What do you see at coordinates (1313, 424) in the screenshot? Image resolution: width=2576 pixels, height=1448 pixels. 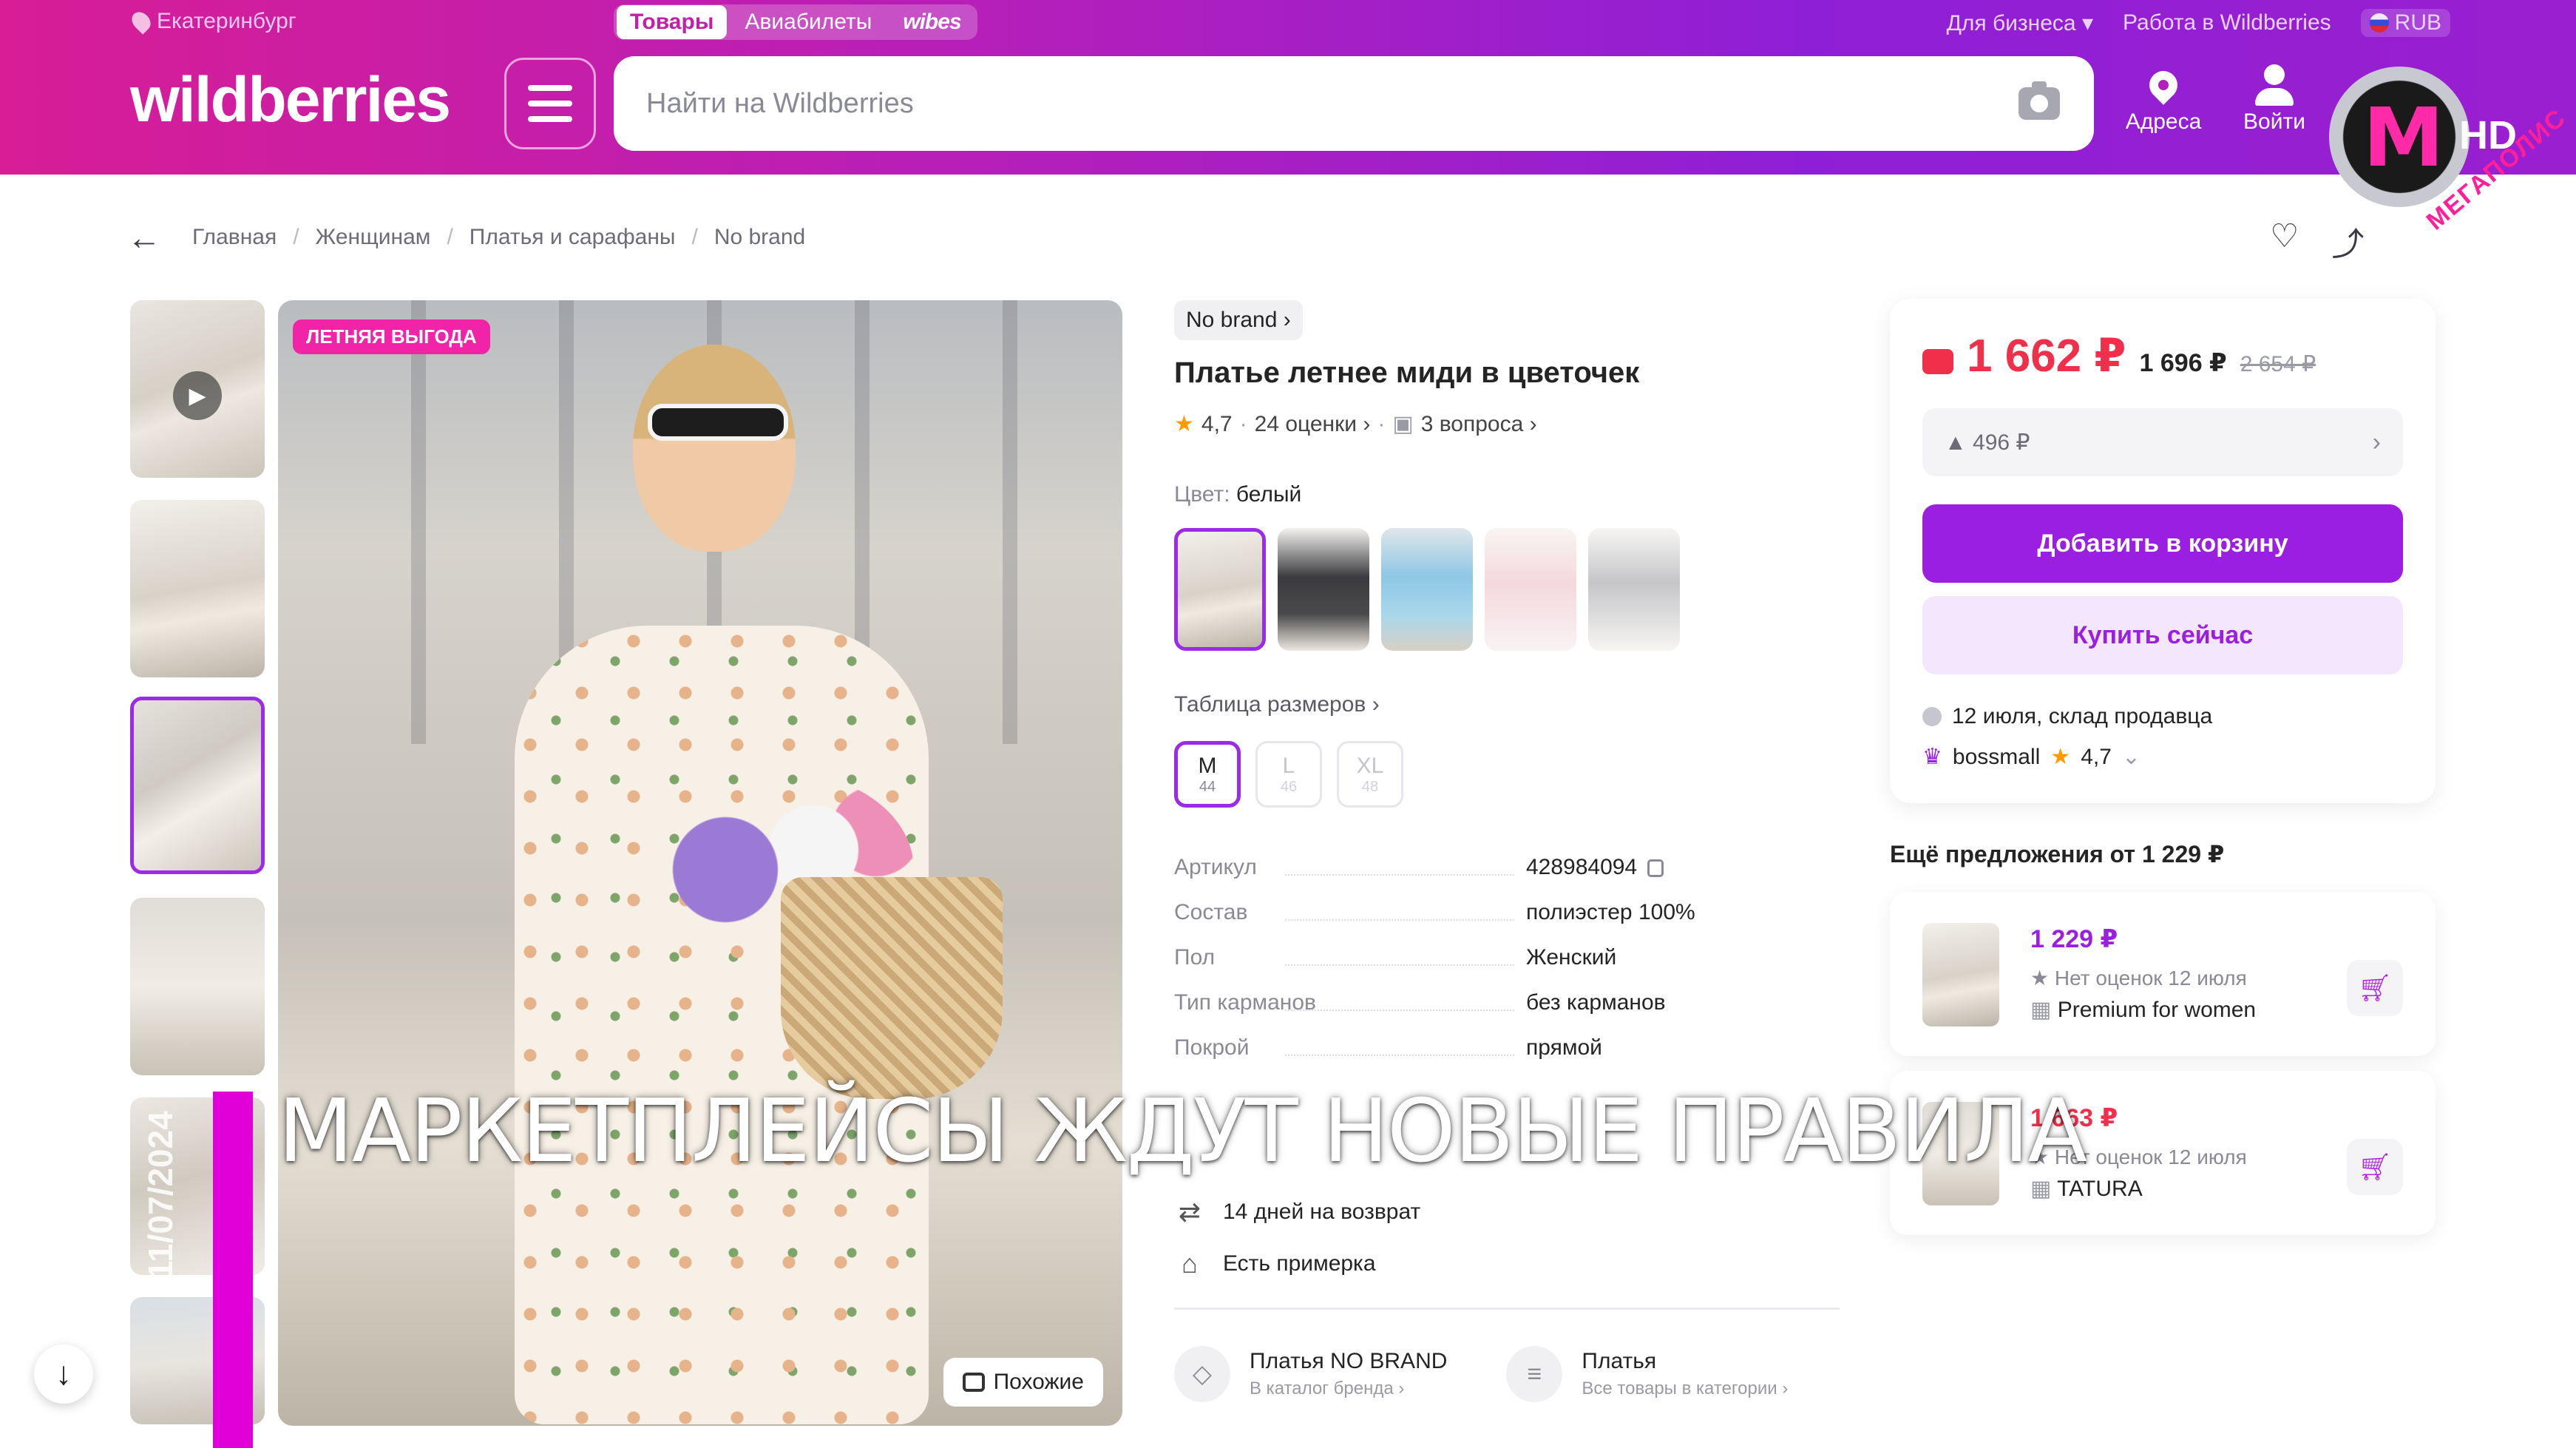 I see `reviews-link: 24 оценки ›` at bounding box center [1313, 424].